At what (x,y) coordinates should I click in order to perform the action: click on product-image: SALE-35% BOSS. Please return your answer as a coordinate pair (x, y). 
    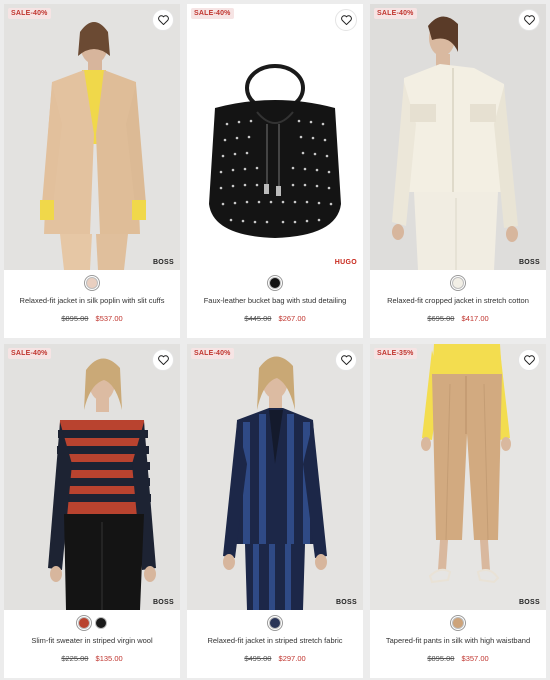
    Looking at the image, I should click on (458, 477).